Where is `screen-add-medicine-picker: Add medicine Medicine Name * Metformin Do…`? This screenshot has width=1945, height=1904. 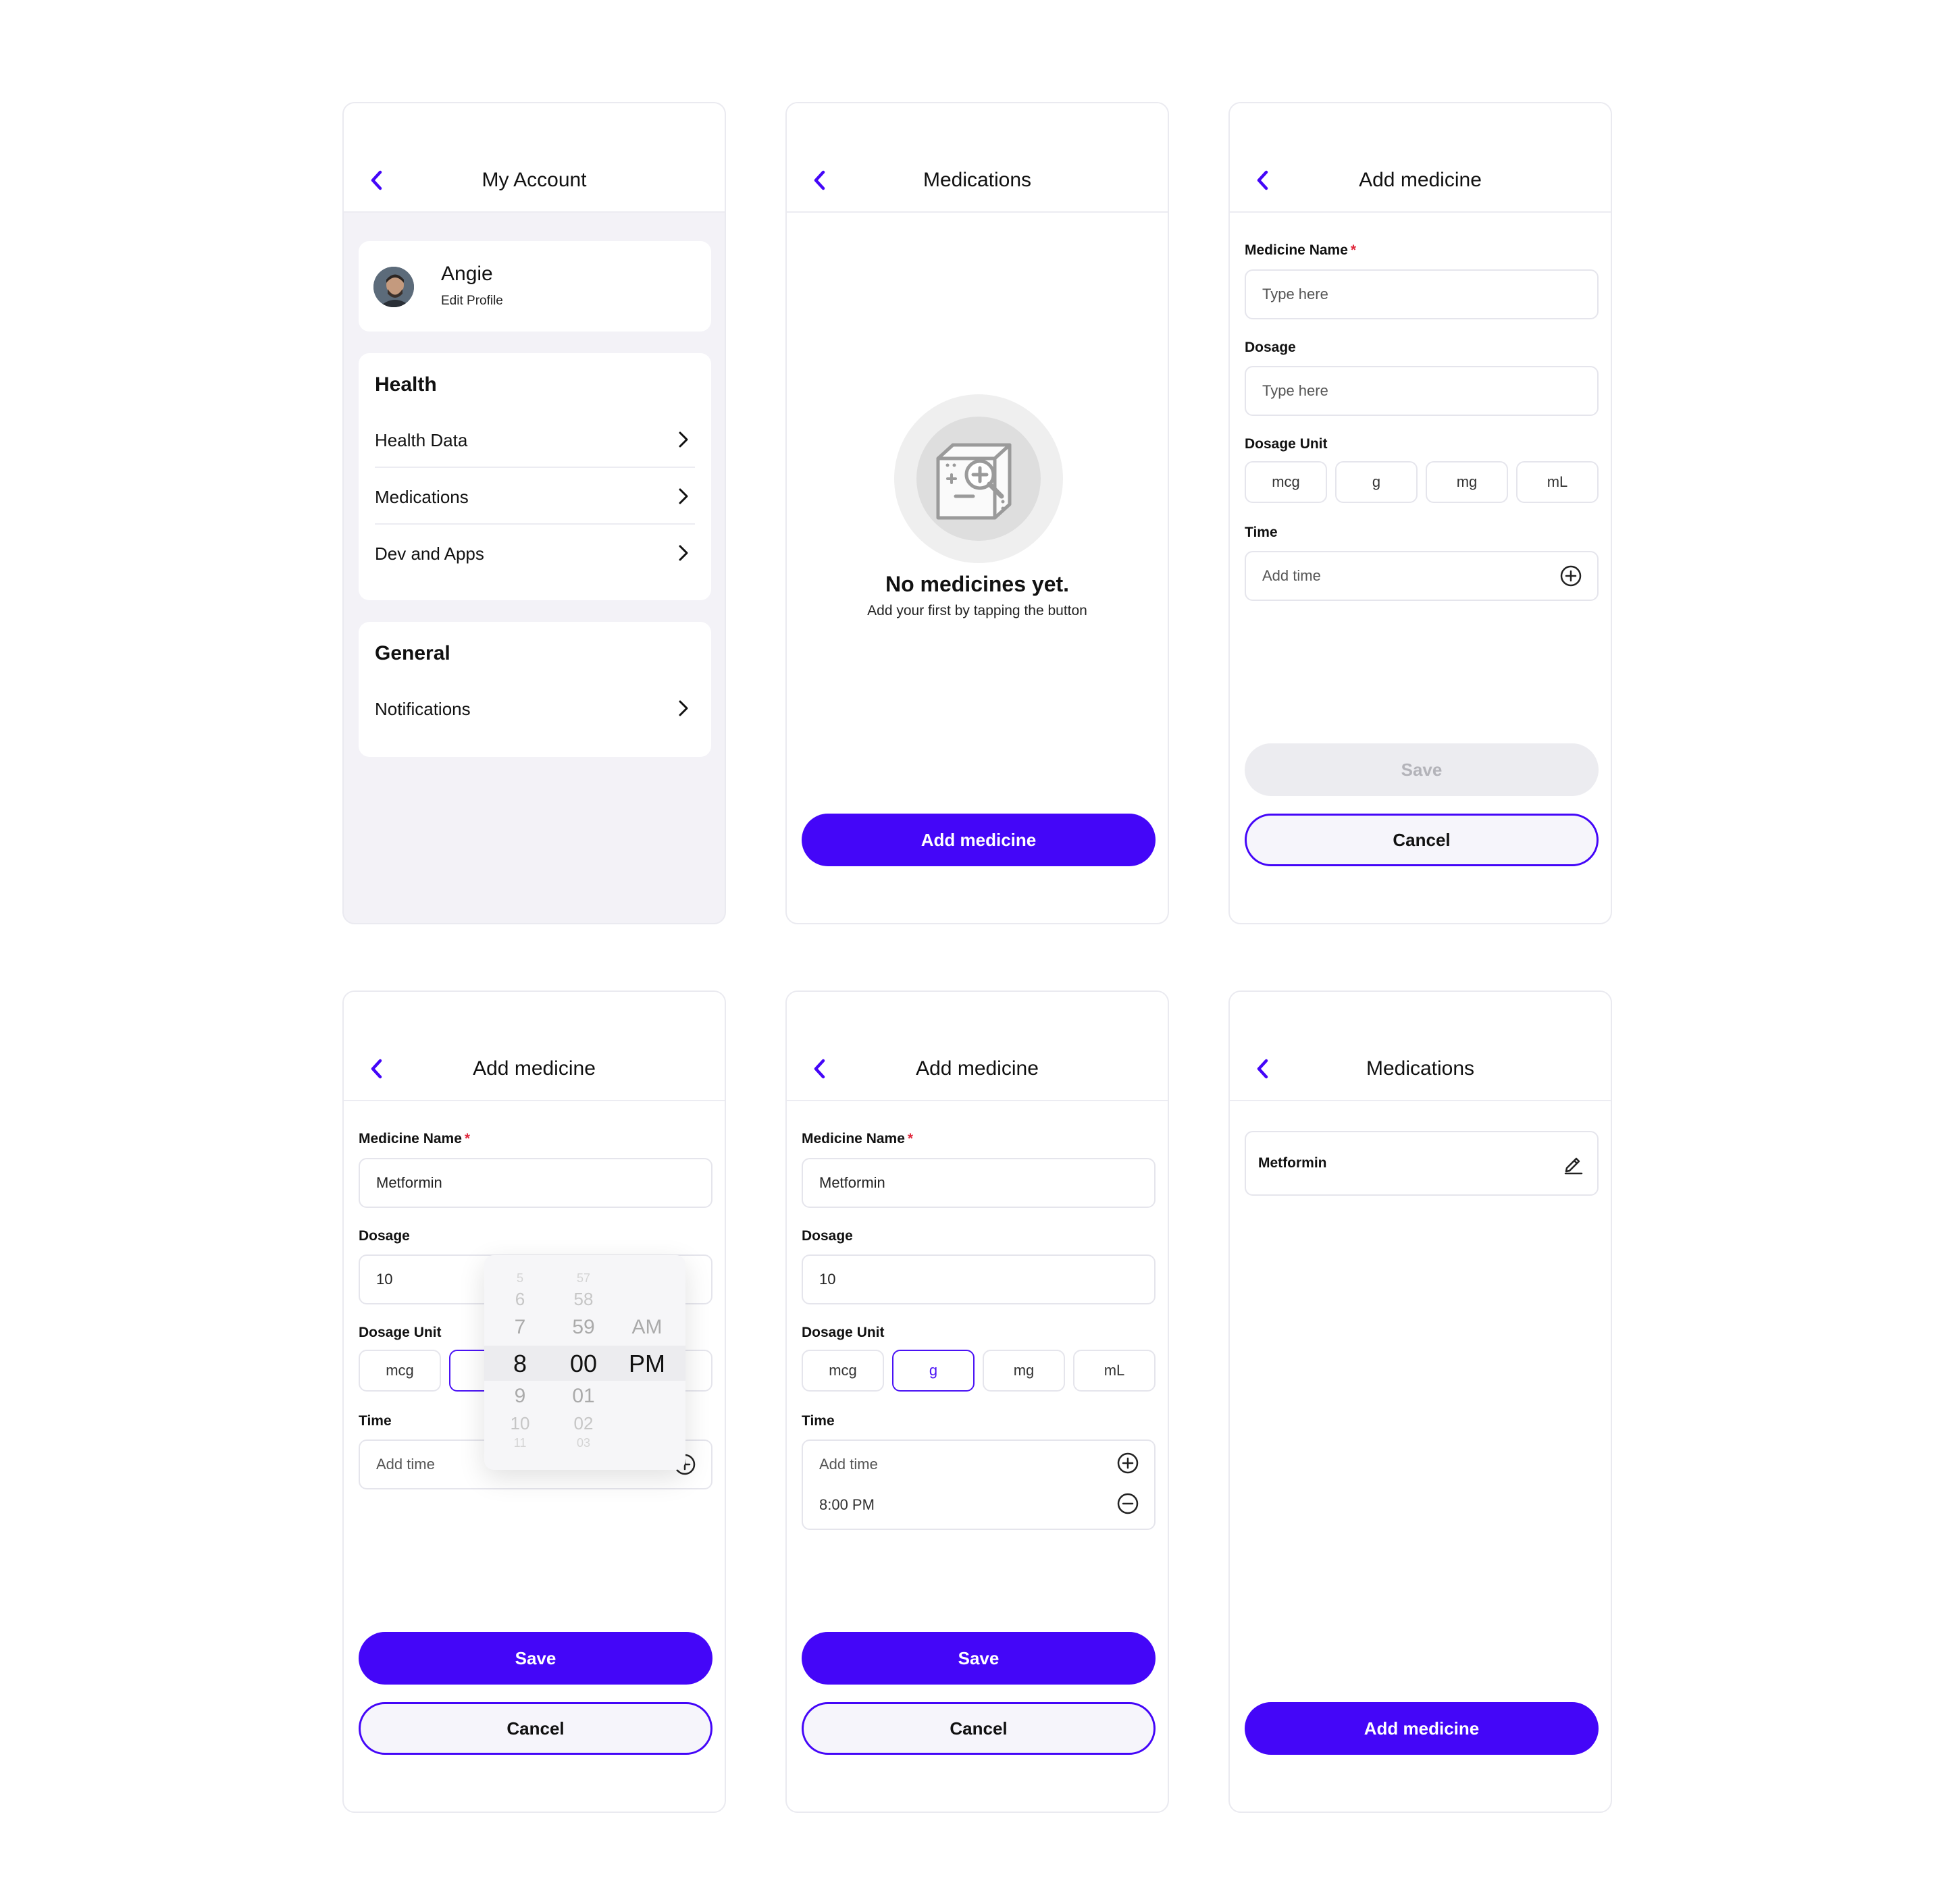
screen-add-medicine-picker: Add medicine Medicine Name * Metformin Do… is located at coordinates (534, 1401).